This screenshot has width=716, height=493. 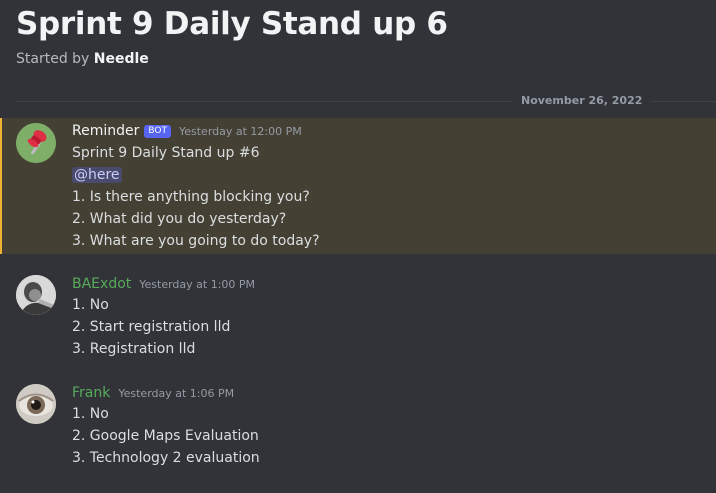 I want to click on user-photo-icon, so click(x=36, y=295).